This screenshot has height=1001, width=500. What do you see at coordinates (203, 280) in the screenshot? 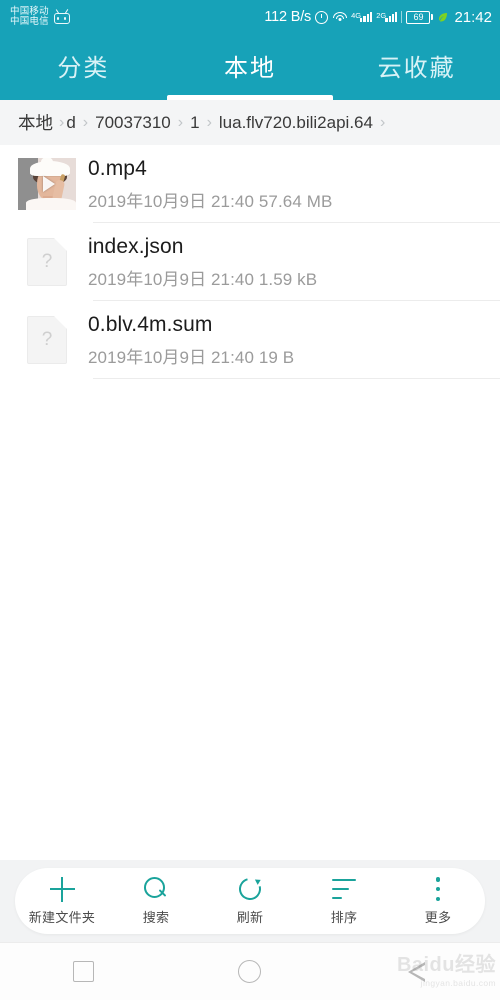
I see `file-subtitle: 2019年10月9日 21:40 1.59 kB` at bounding box center [203, 280].